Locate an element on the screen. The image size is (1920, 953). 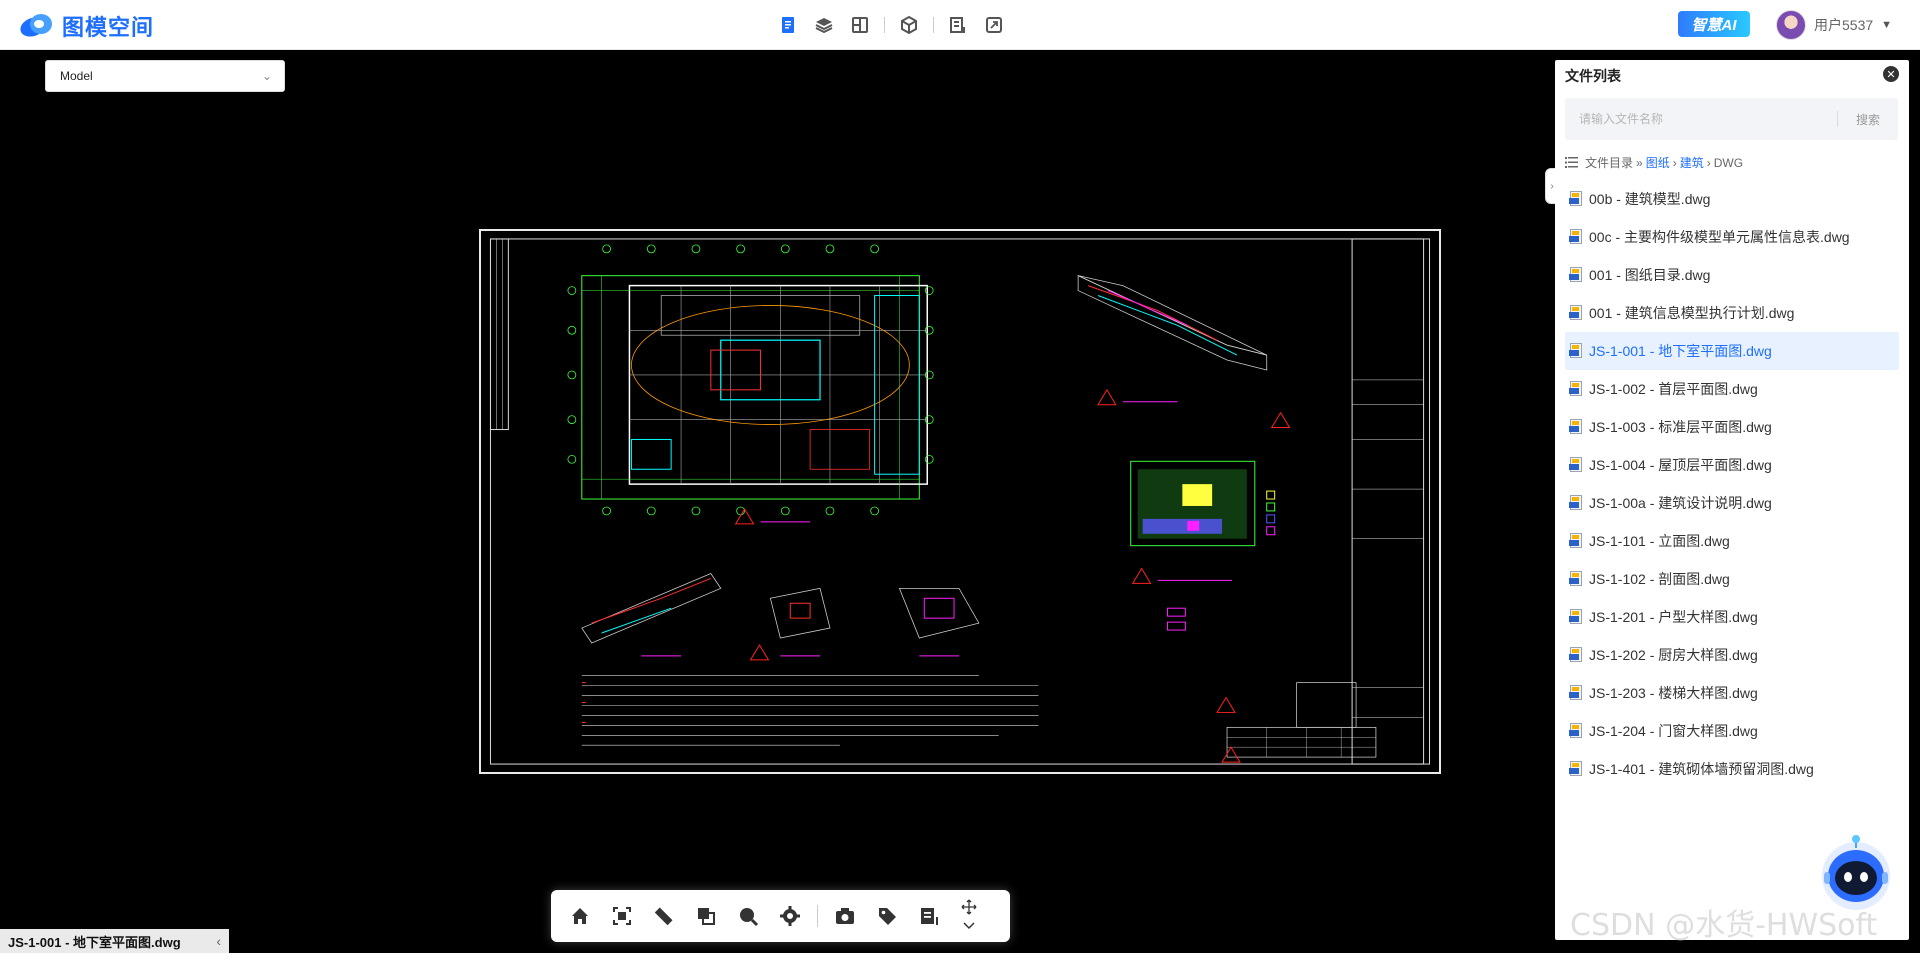
watermark: CSDN @水货-HWSoft is located at coordinates (1724, 925).